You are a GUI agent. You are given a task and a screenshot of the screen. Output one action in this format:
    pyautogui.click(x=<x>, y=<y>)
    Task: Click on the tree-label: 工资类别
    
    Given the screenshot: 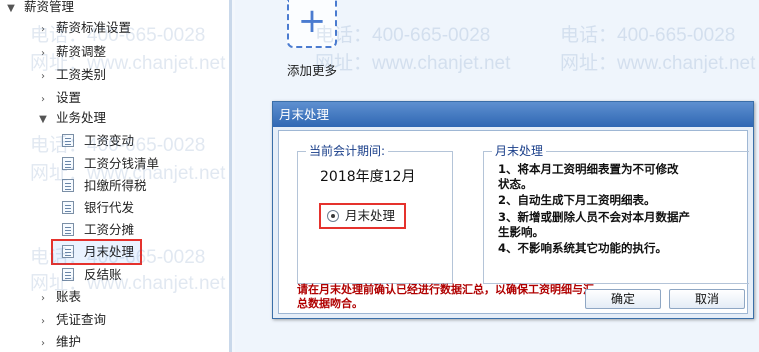 What is the action you would take?
    pyautogui.click(x=81, y=74)
    